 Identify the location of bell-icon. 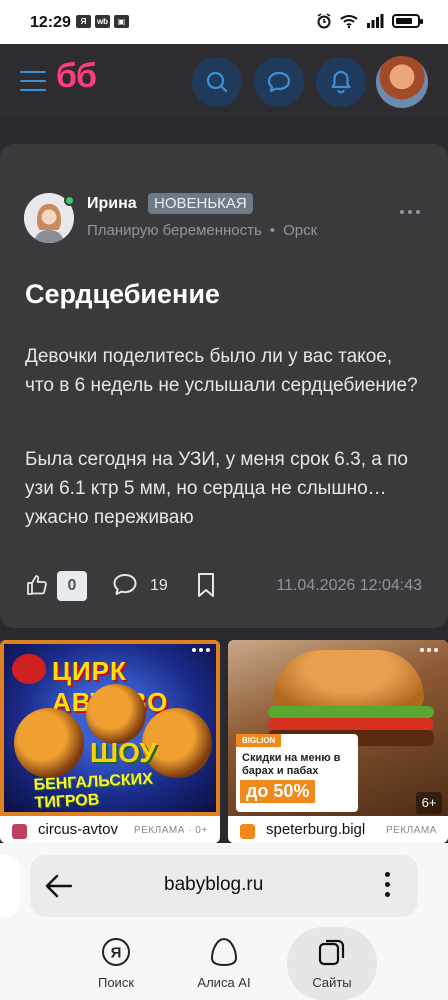
(341, 82).